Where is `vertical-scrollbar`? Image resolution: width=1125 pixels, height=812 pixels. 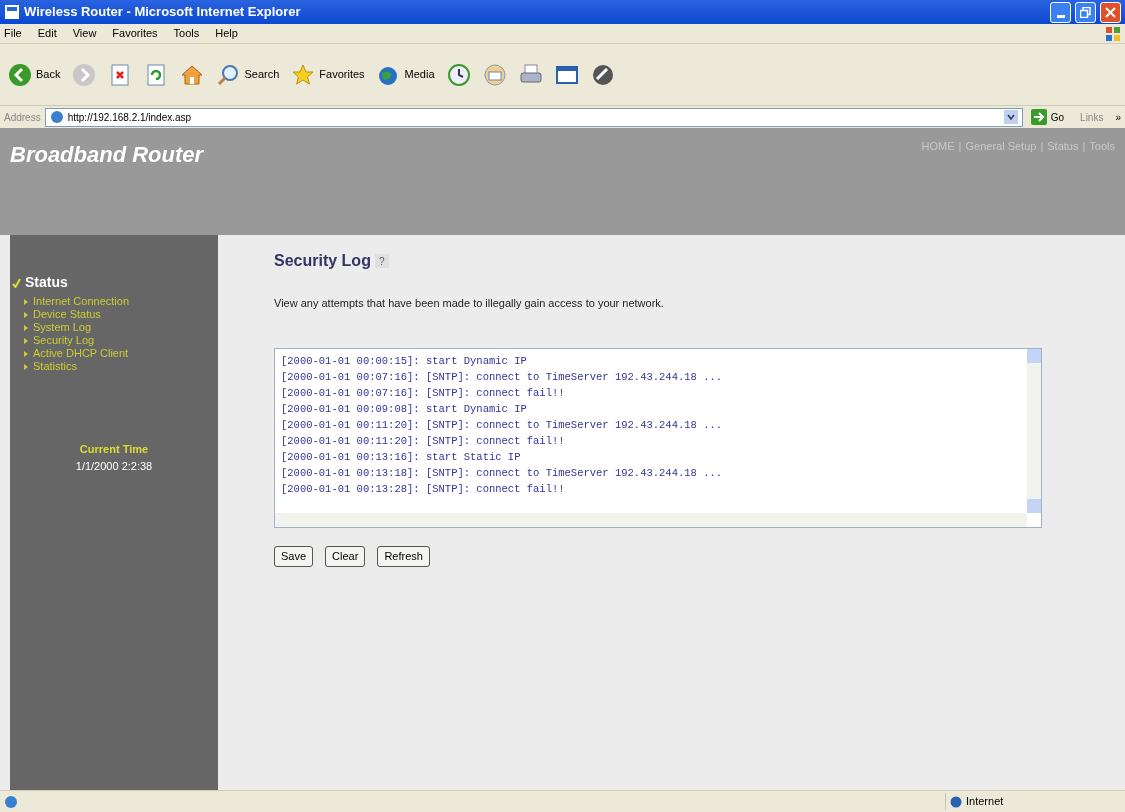 vertical-scrollbar is located at coordinates (1034, 430).